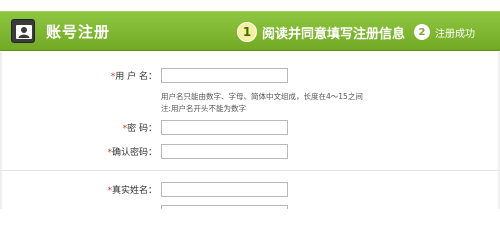 Image resolution: width=500 pixels, height=240 pixels. I want to click on step-2-number: 2, so click(422, 32).